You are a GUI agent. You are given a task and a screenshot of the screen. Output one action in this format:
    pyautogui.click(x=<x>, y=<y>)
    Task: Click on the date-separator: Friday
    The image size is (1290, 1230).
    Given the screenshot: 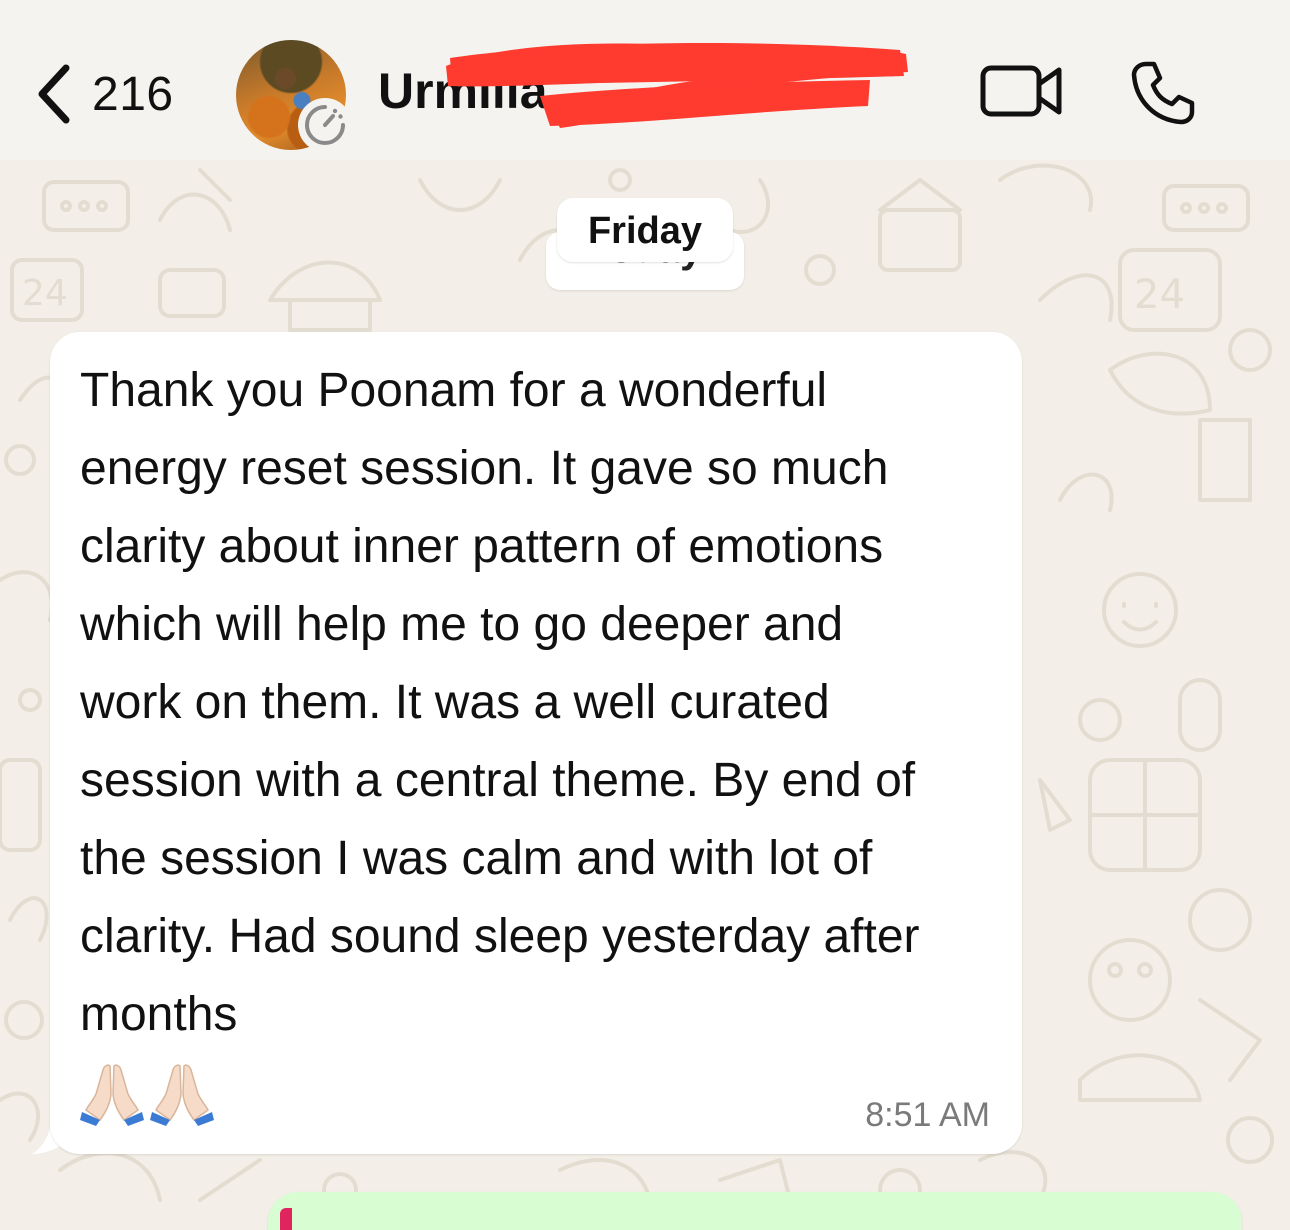 What is the action you would take?
    pyautogui.click(x=645, y=230)
    